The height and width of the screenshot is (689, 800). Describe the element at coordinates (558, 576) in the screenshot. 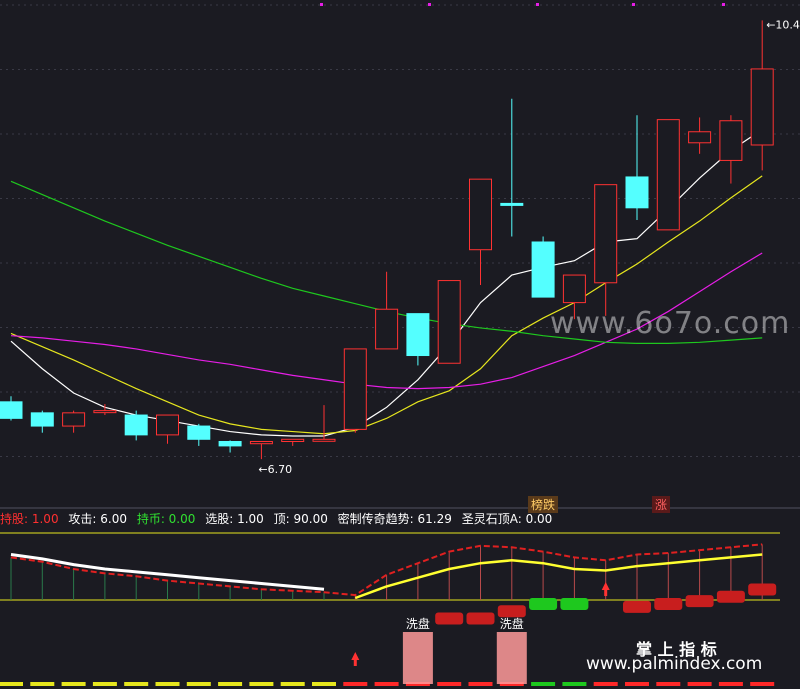

I see `indicator-yellow-line` at that location.